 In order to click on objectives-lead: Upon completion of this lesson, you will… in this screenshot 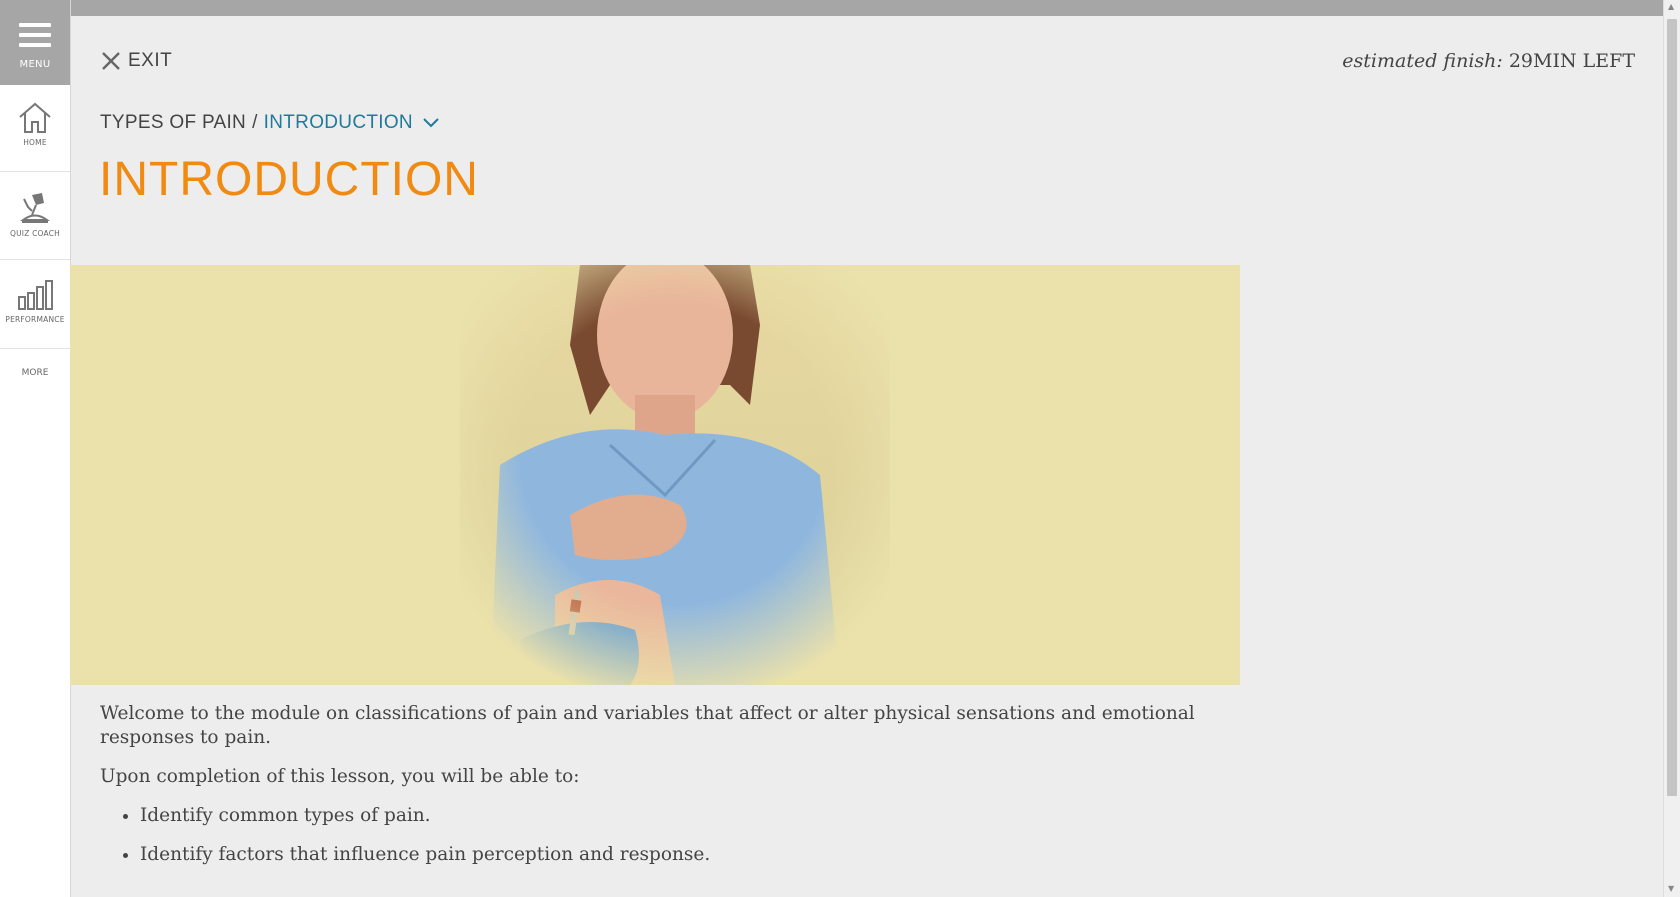, I will do `click(340, 776)`.